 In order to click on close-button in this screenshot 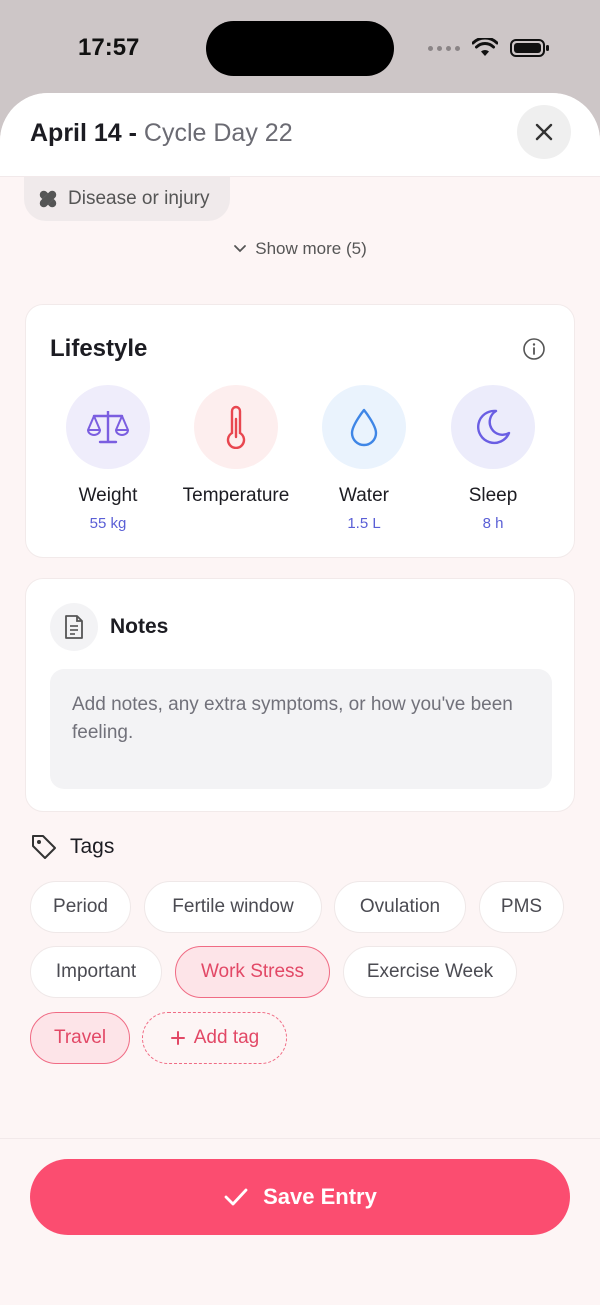, I will do `click(544, 132)`.